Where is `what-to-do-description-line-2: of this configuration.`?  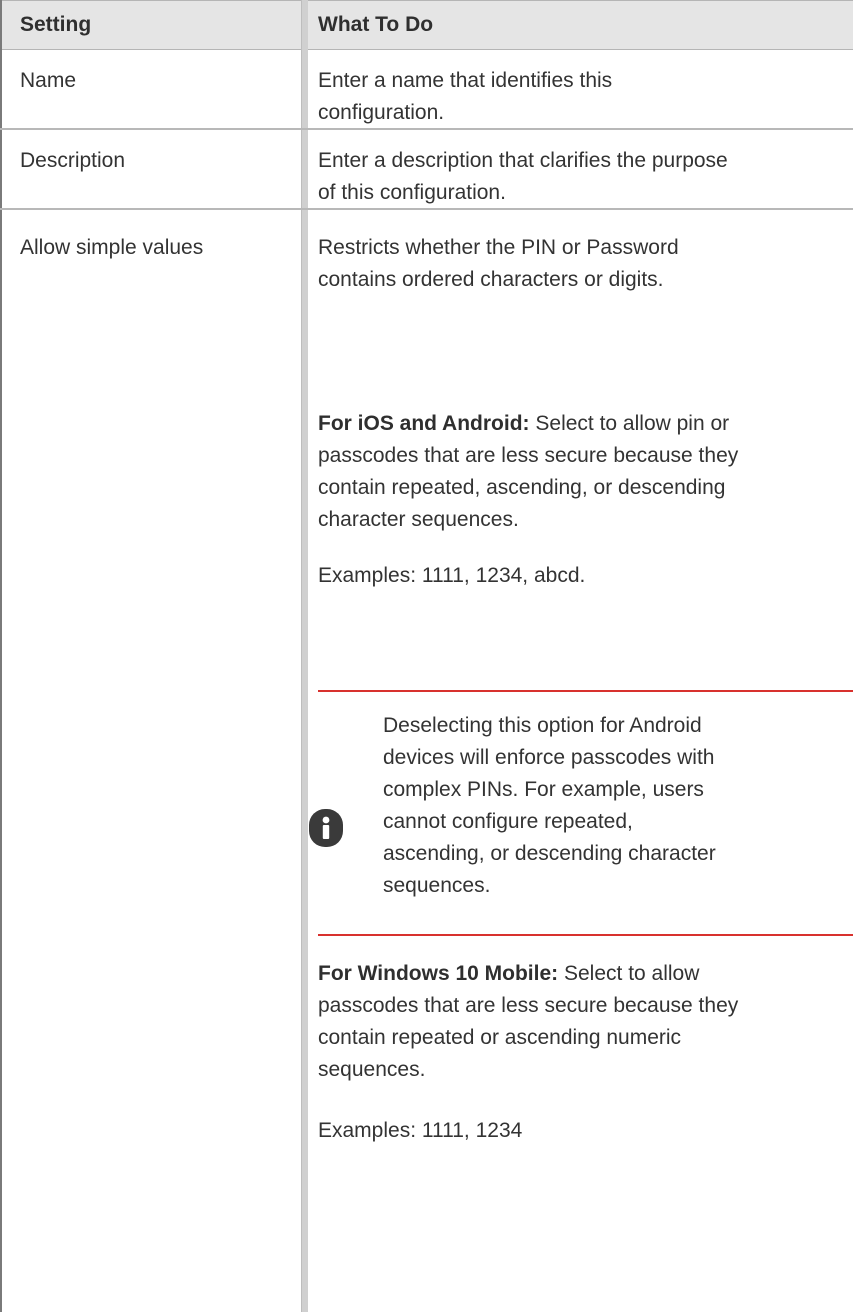 what-to-do-description-line-2: of this configuration. is located at coordinates (412, 192).